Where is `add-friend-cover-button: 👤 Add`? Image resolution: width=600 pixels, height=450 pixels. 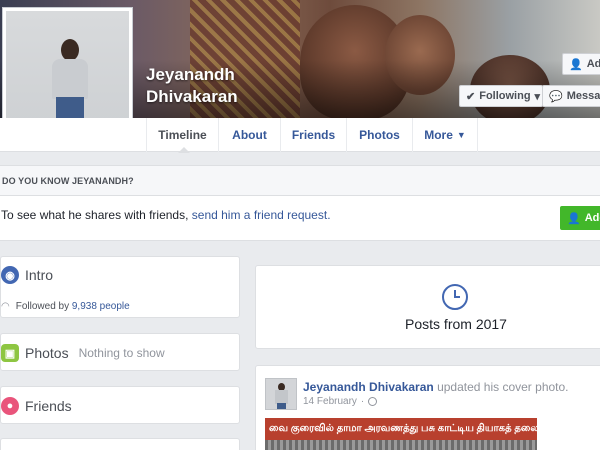 add-friend-cover-button: 👤 Add is located at coordinates (581, 64).